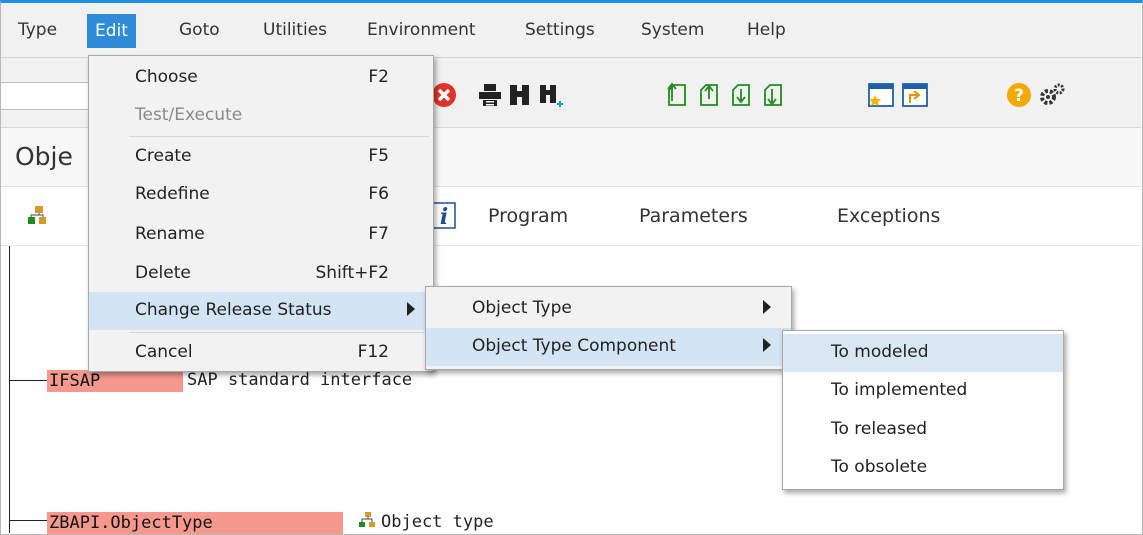 Image resolution: width=1143 pixels, height=535 pixels. Describe the element at coordinates (37, 30) in the screenshot. I see `menu-type: Type` at that location.